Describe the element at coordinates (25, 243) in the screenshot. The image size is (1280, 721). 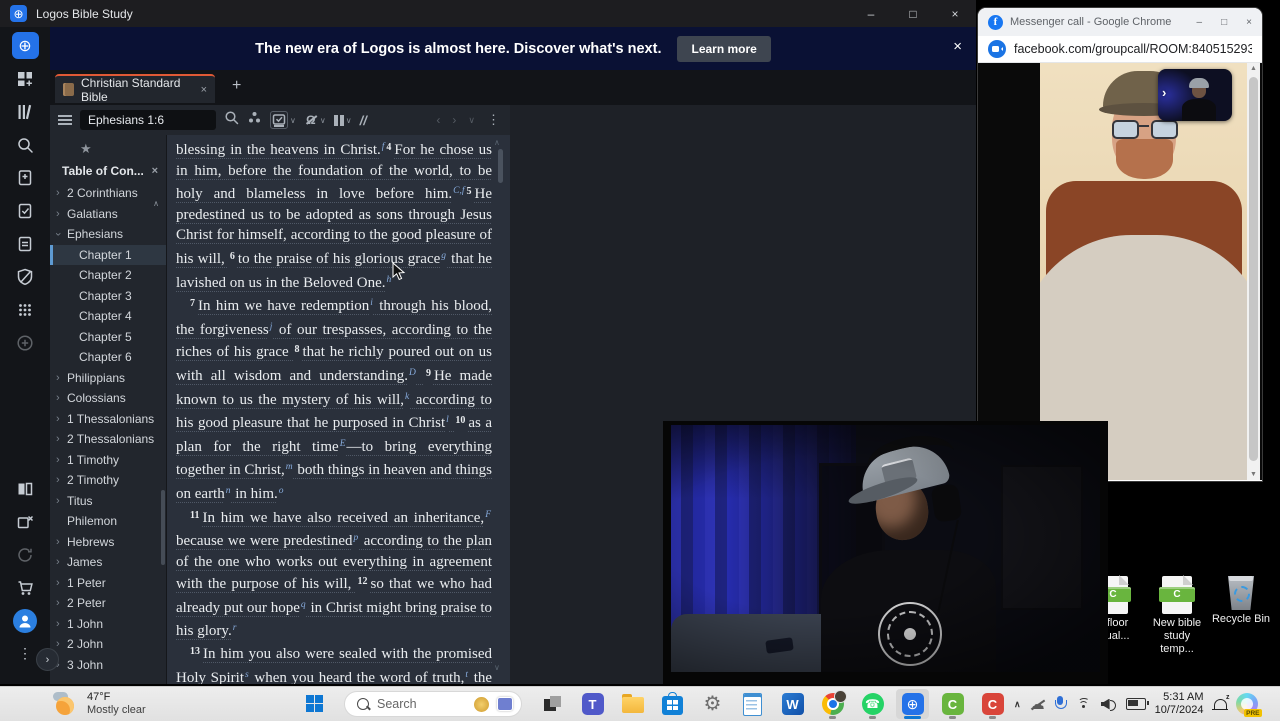
I see `document-icon` at that location.